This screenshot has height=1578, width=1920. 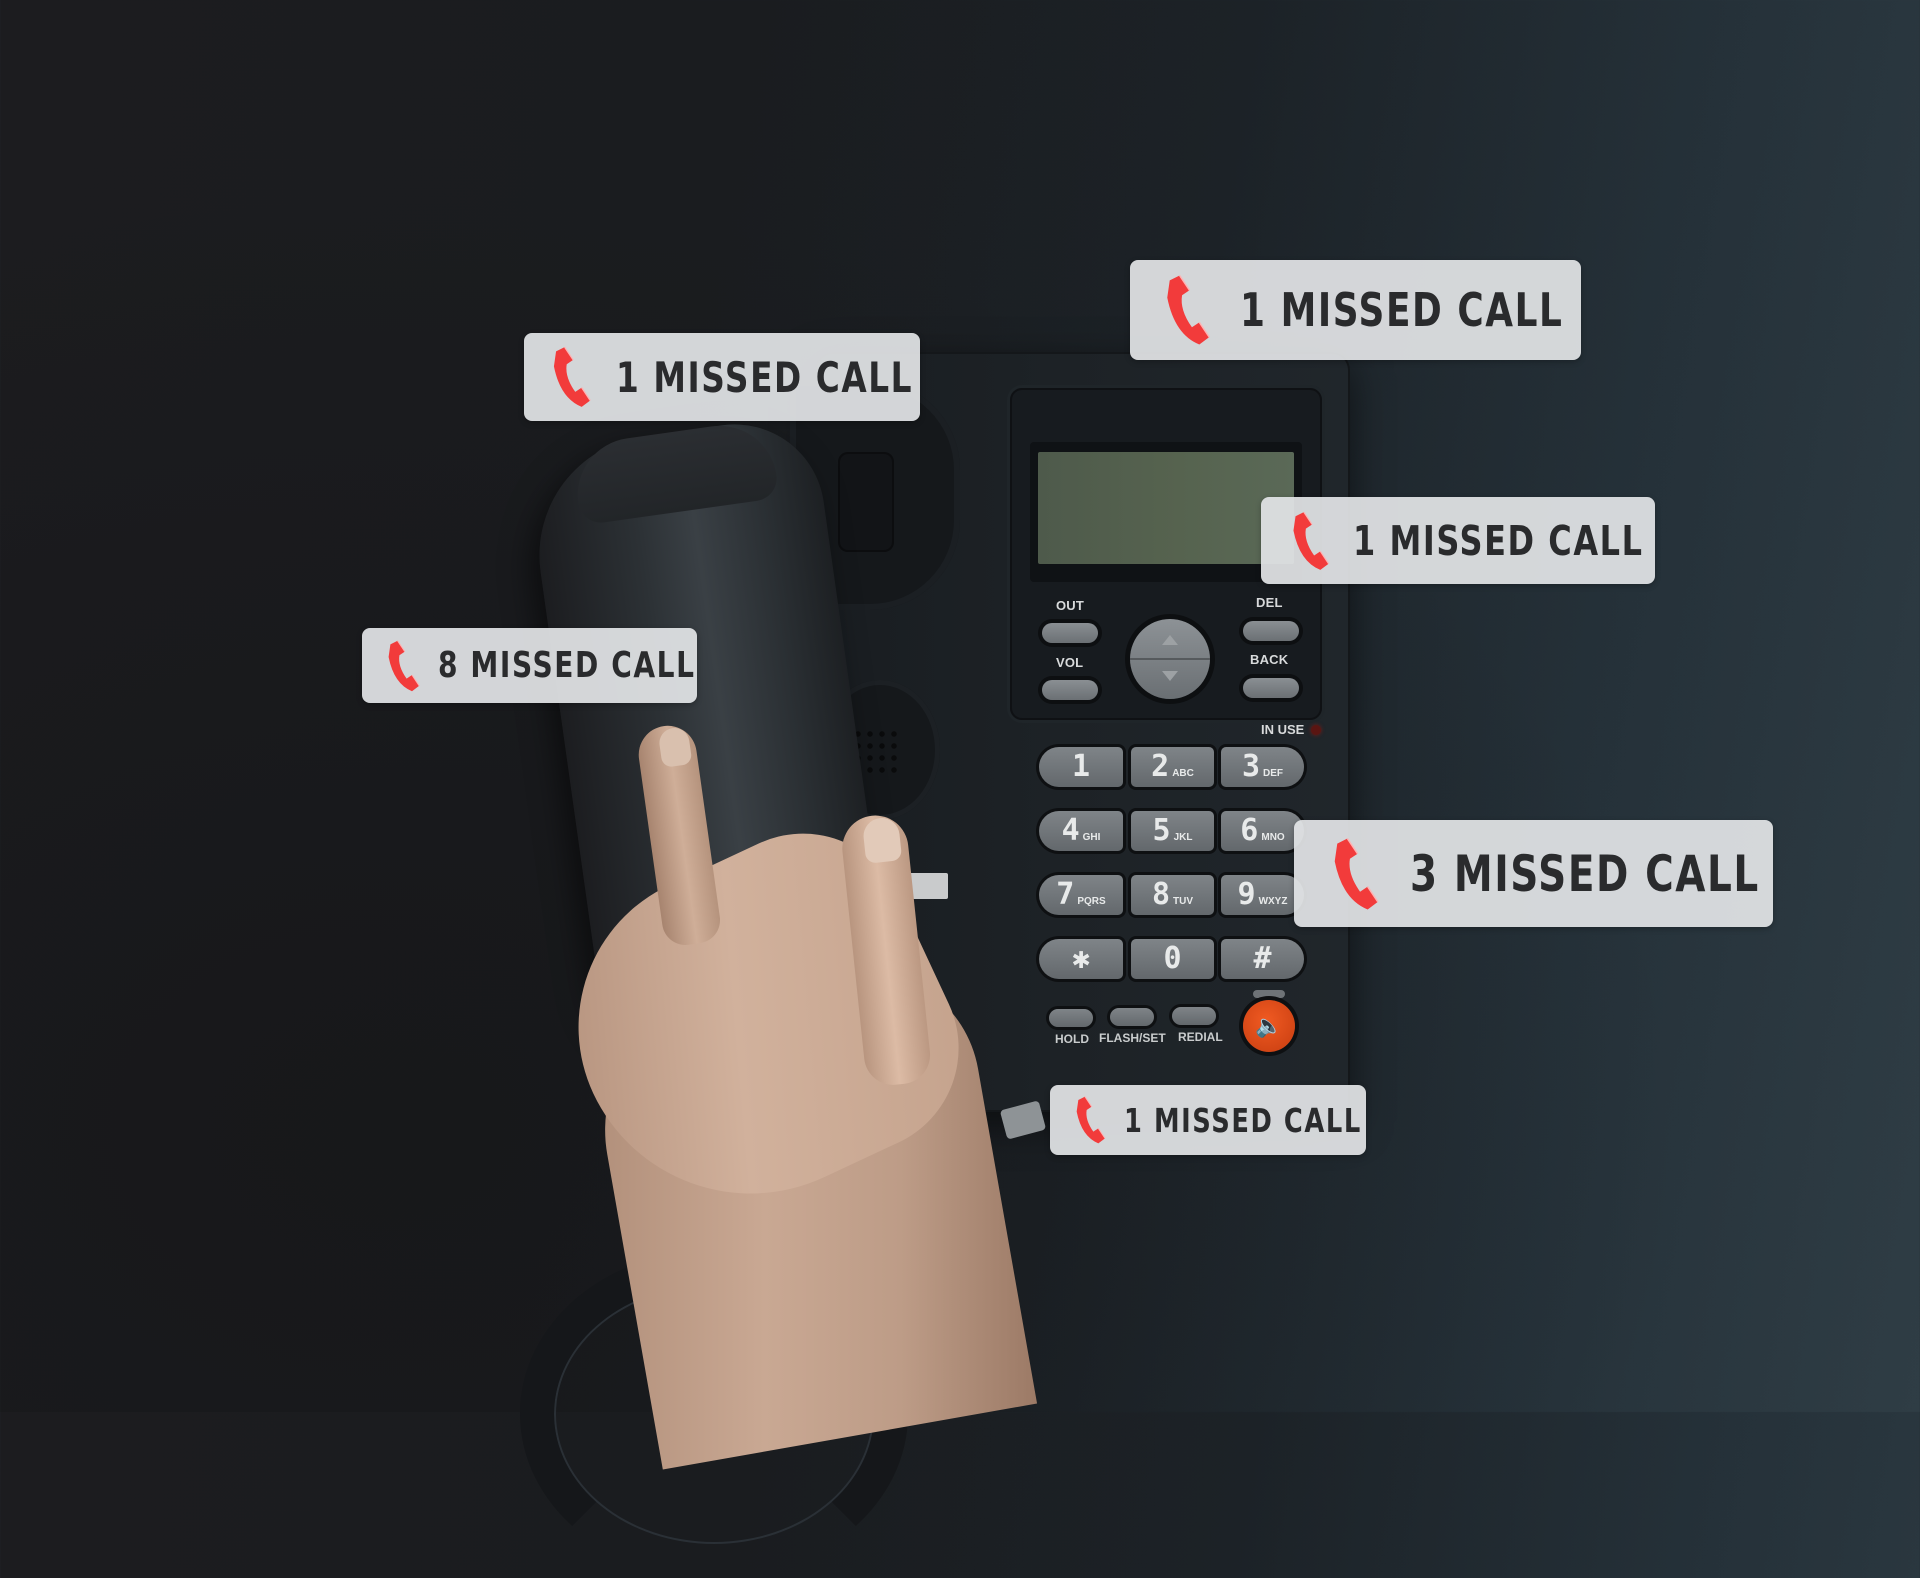 What do you see at coordinates (1183, 773) in the screenshot?
I see `key-letters: ABC` at bounding box center [1183, 773].